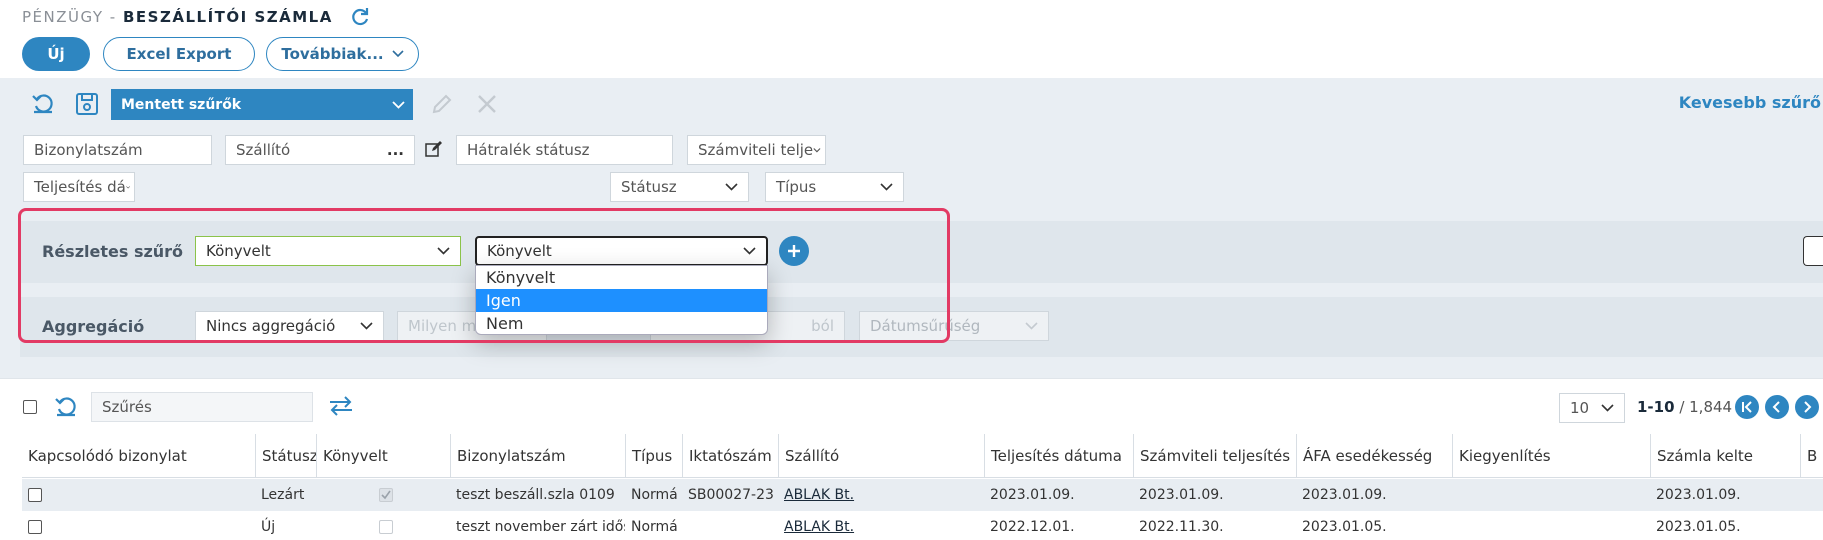  I want to click on page-size-select: 10, so click(1592, 408).